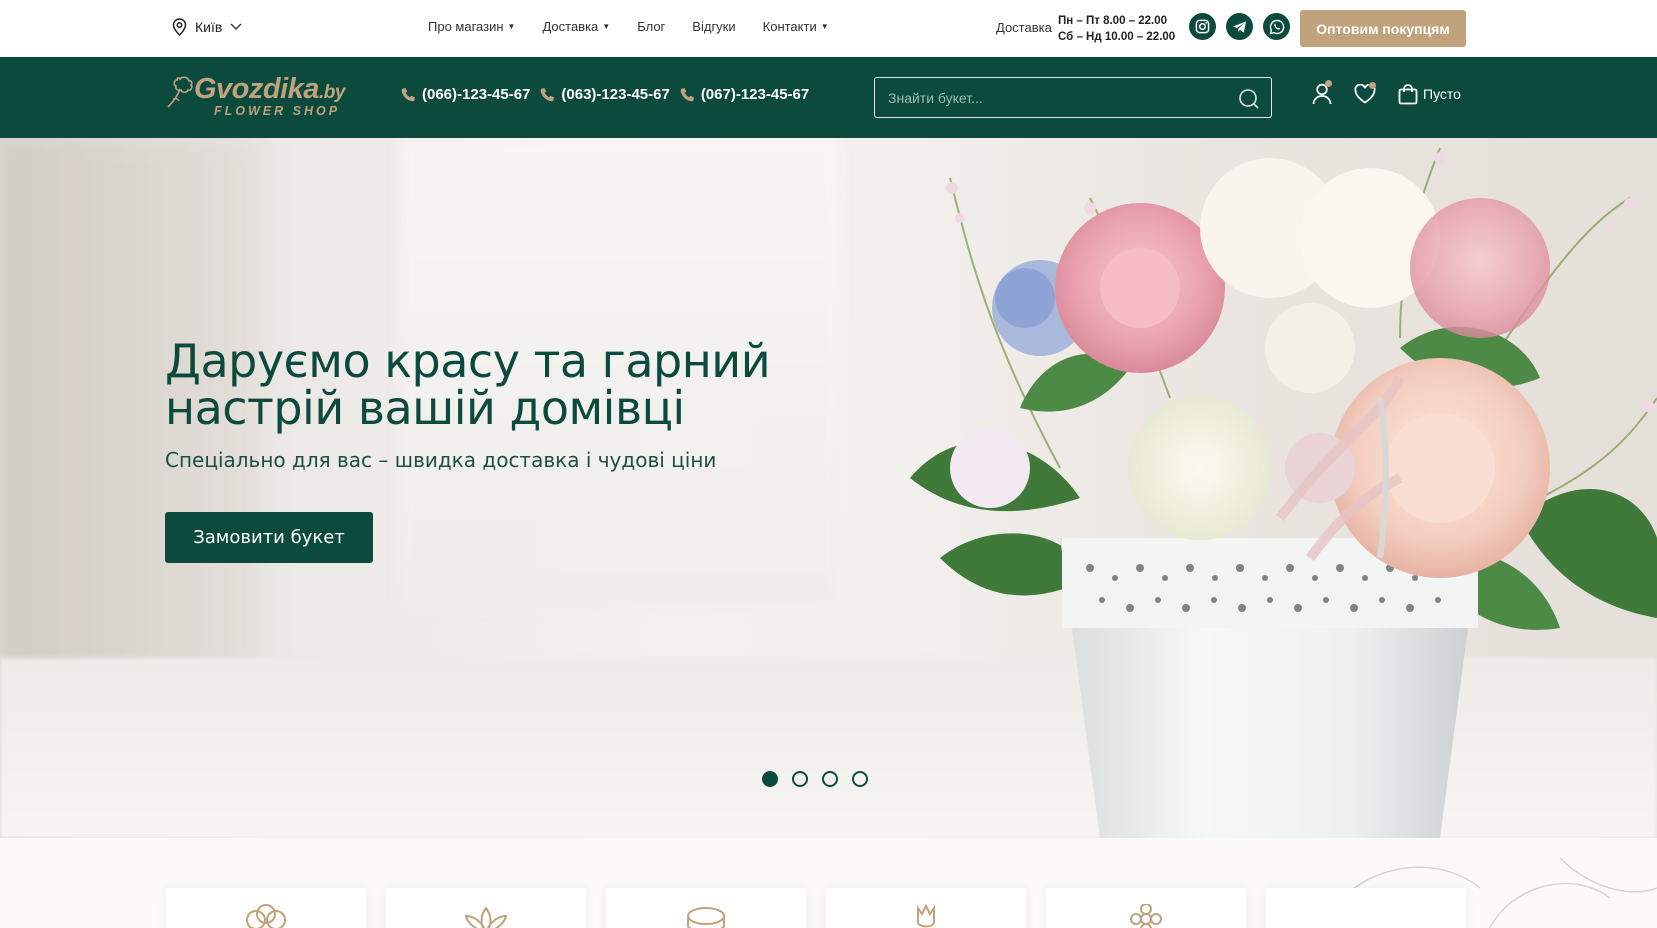 This screenshot has width=1657, height=928. Describe the element at coordinates (179, 27) in the screenshot. I see `location-pin-icon` at that location.